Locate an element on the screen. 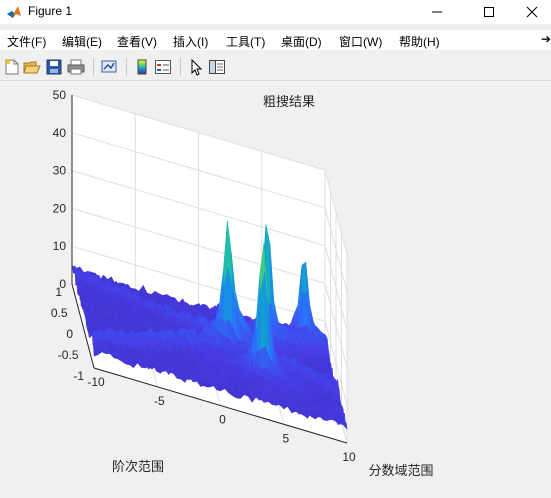 The height and width of the screenshot is (498, 551). menu-view: 查看(V) is located at coordinates (137, 41).